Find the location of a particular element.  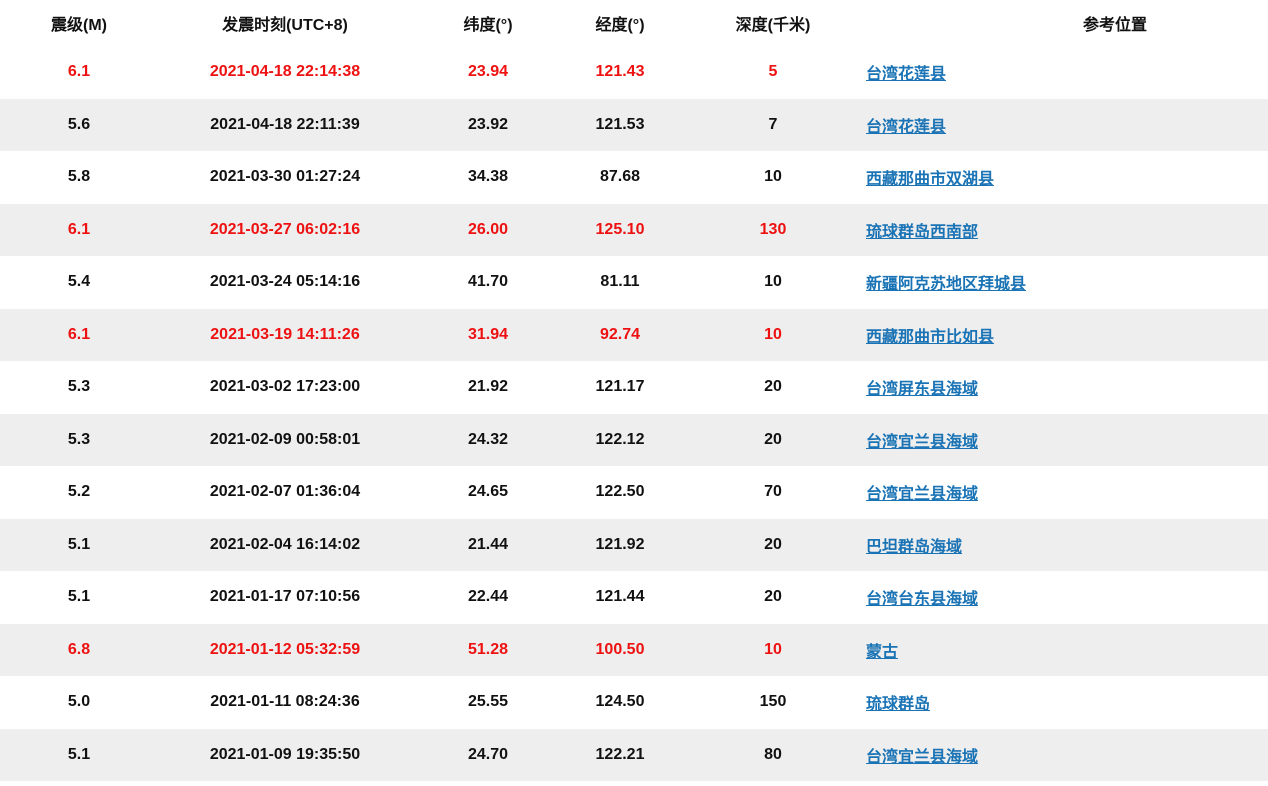

header-longitude: 经度(°) is located at coordinates (620, 25).